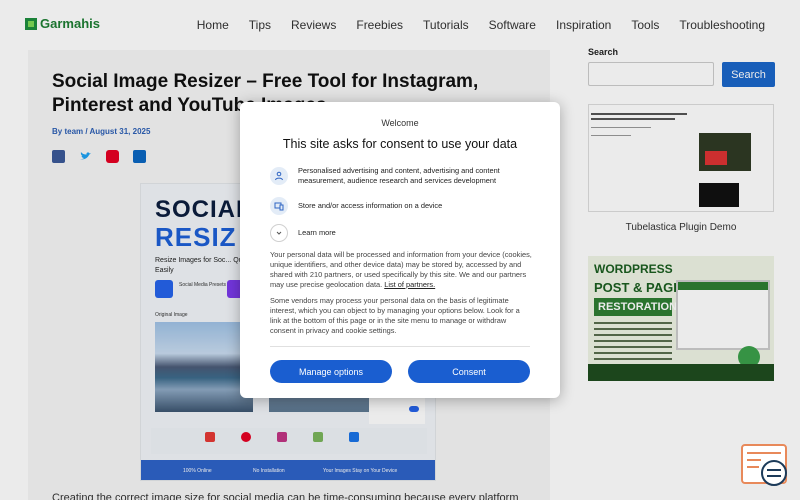 The image size is (800, 500). Describe the element at coordinates (405, 233) in the screenshot. I see `learn-more: Learn more` at that location.